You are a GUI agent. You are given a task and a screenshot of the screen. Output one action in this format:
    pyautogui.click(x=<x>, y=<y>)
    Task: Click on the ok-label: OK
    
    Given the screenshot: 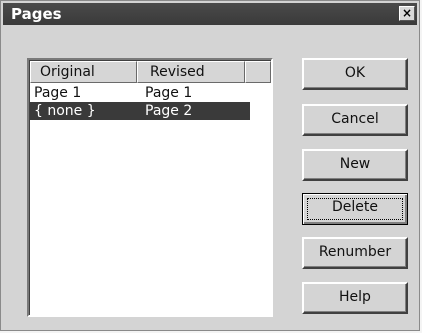 What is the action you would take?
    pyautogui.click(x=355, y=73)
    